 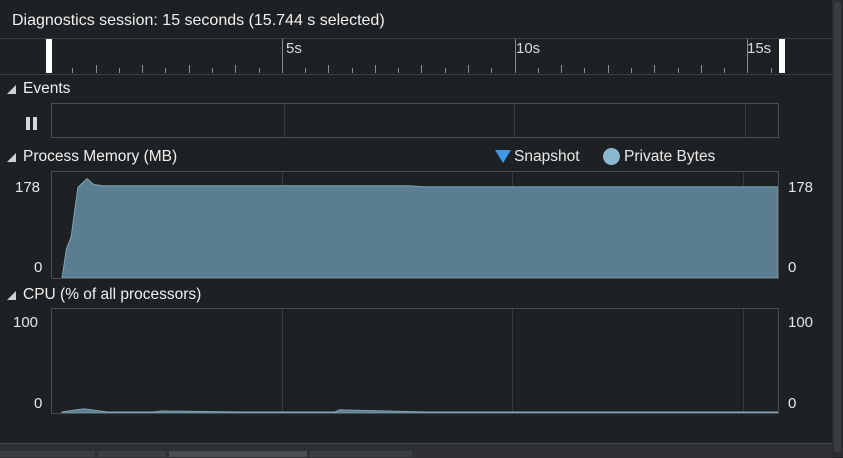 I want to click on cpu-area-series, so click(x=419, y=410).